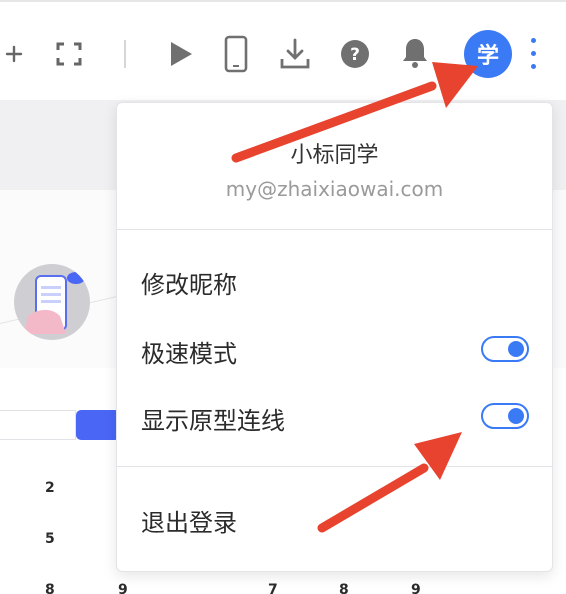  I want to click on fullscreen-icon, so click(69, 54).